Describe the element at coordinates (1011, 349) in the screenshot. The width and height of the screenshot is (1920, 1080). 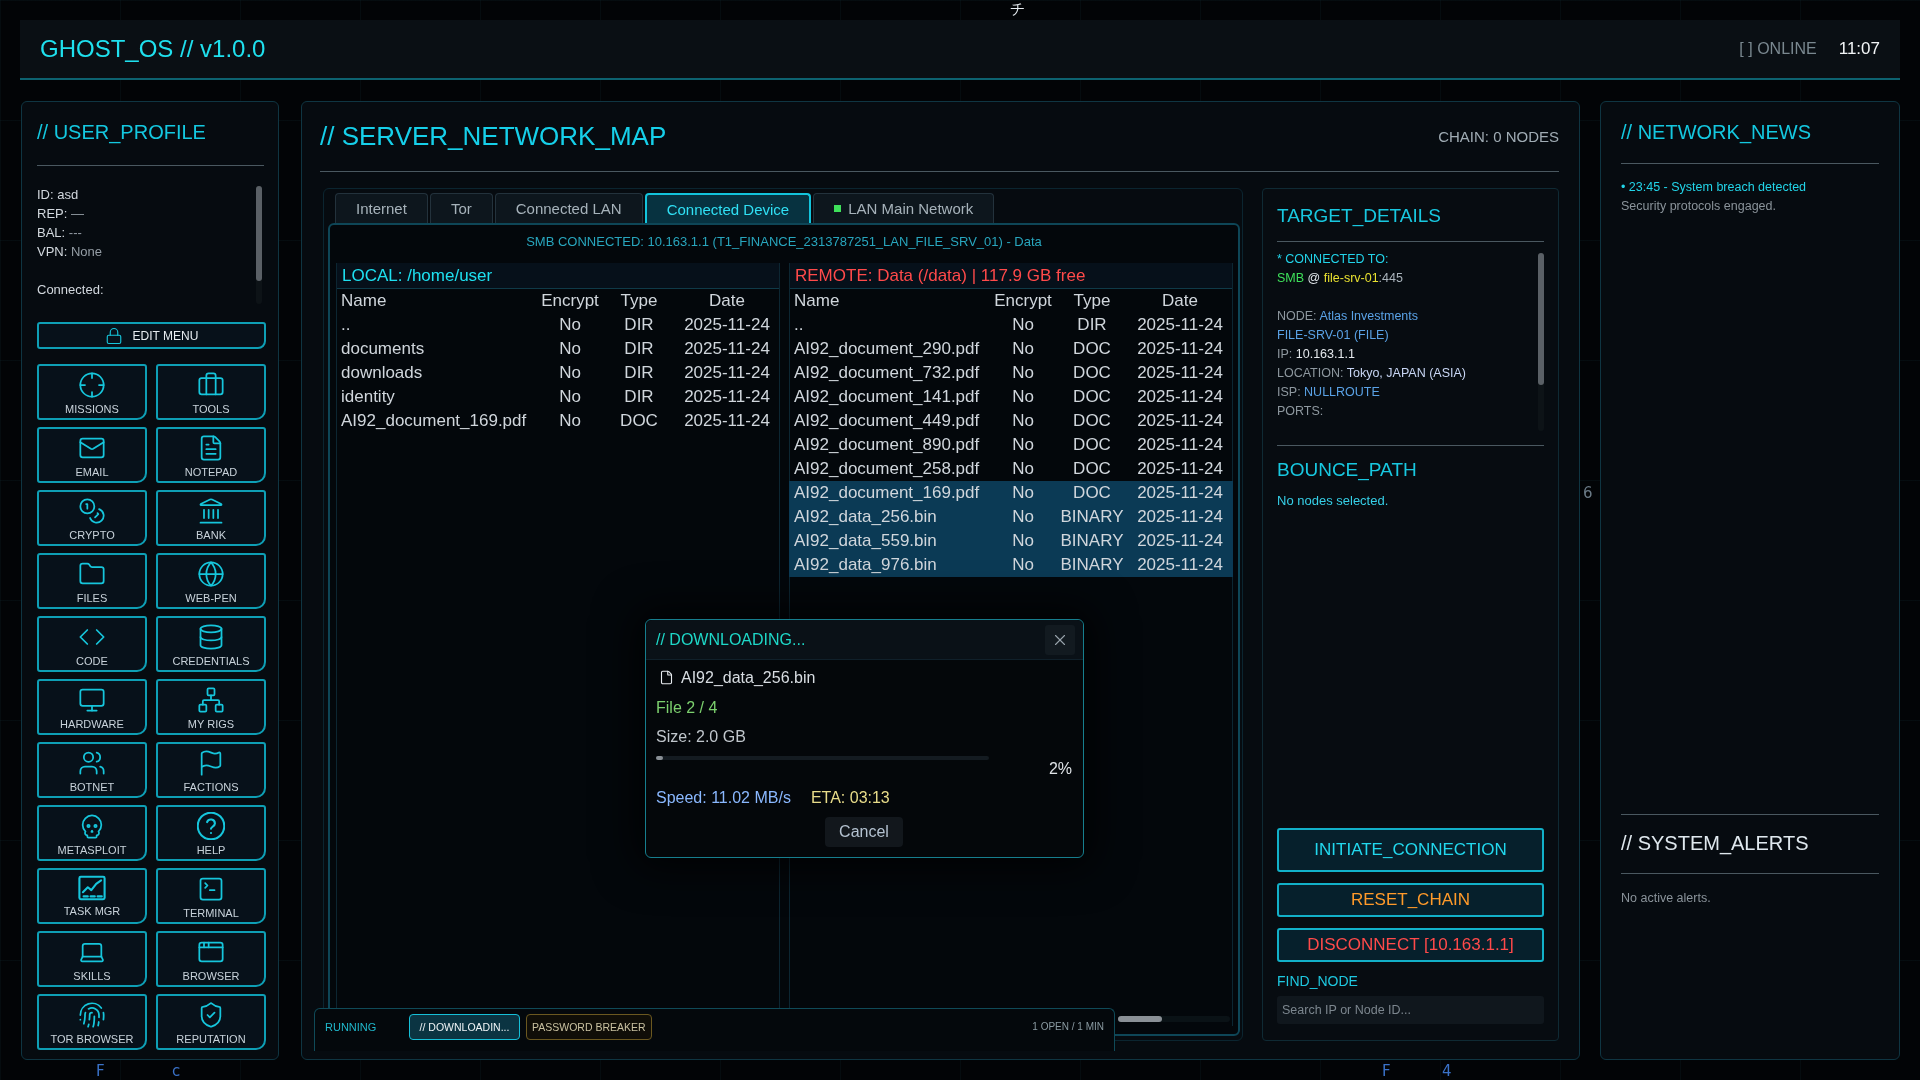
I see `file-row: AI92_document_290.pdf No DOC 2025-11-24` at that location.